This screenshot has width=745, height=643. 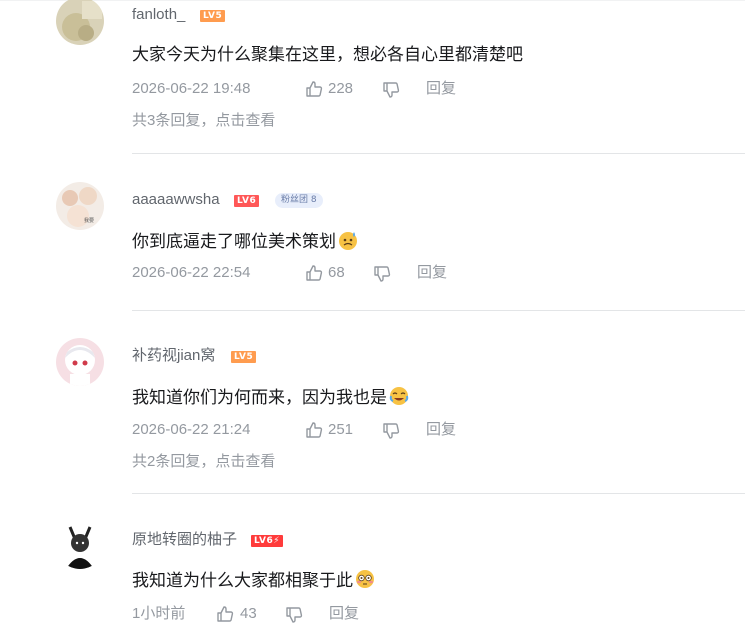 What do you see at coordinates (248, 613) in the screenshot?
I see `like-count: 43` at bounding box center [248, 613].